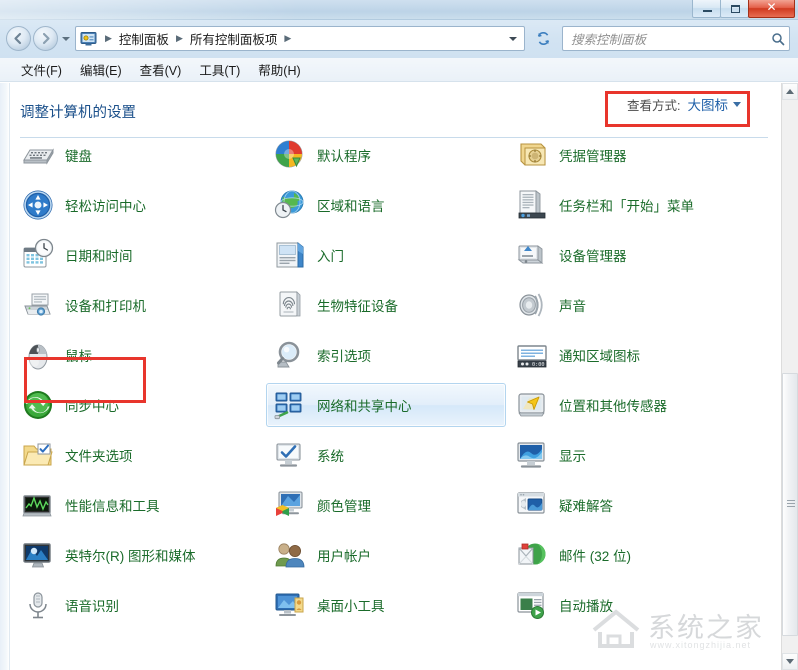  I want to click on region-language-icon, so click(290, 205).